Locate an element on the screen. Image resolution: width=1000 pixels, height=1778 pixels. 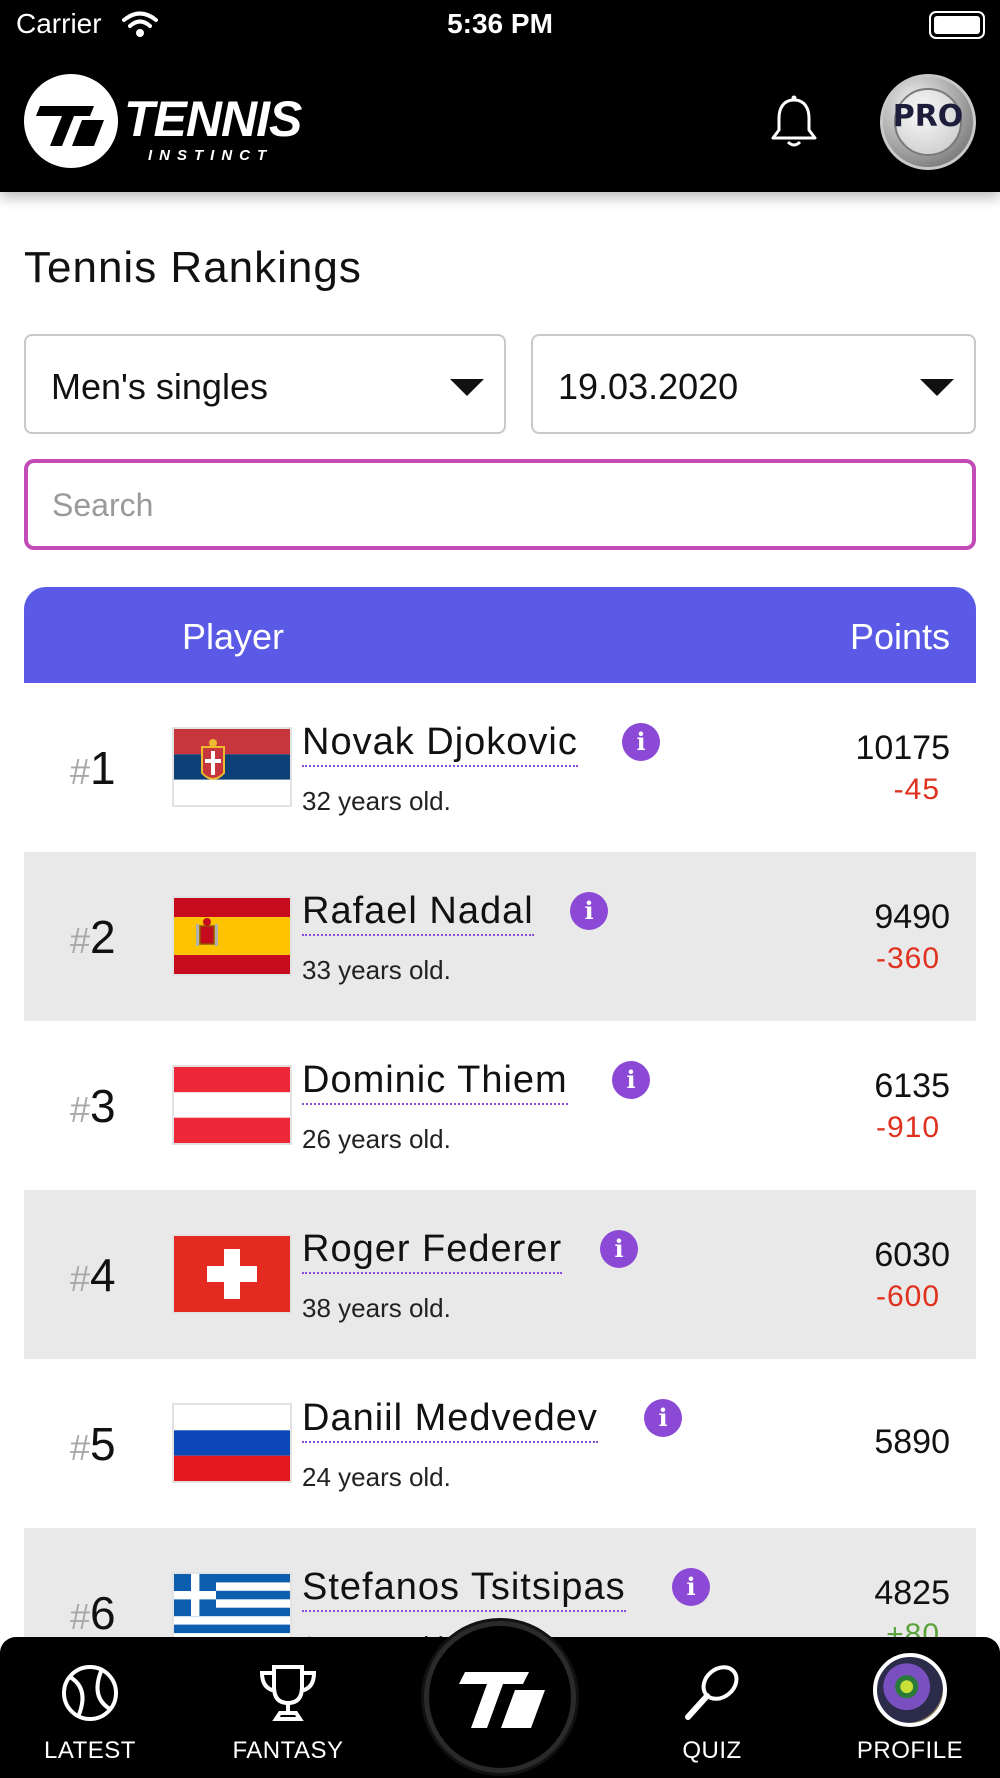
avatar is located at coordinates (910, 1690).